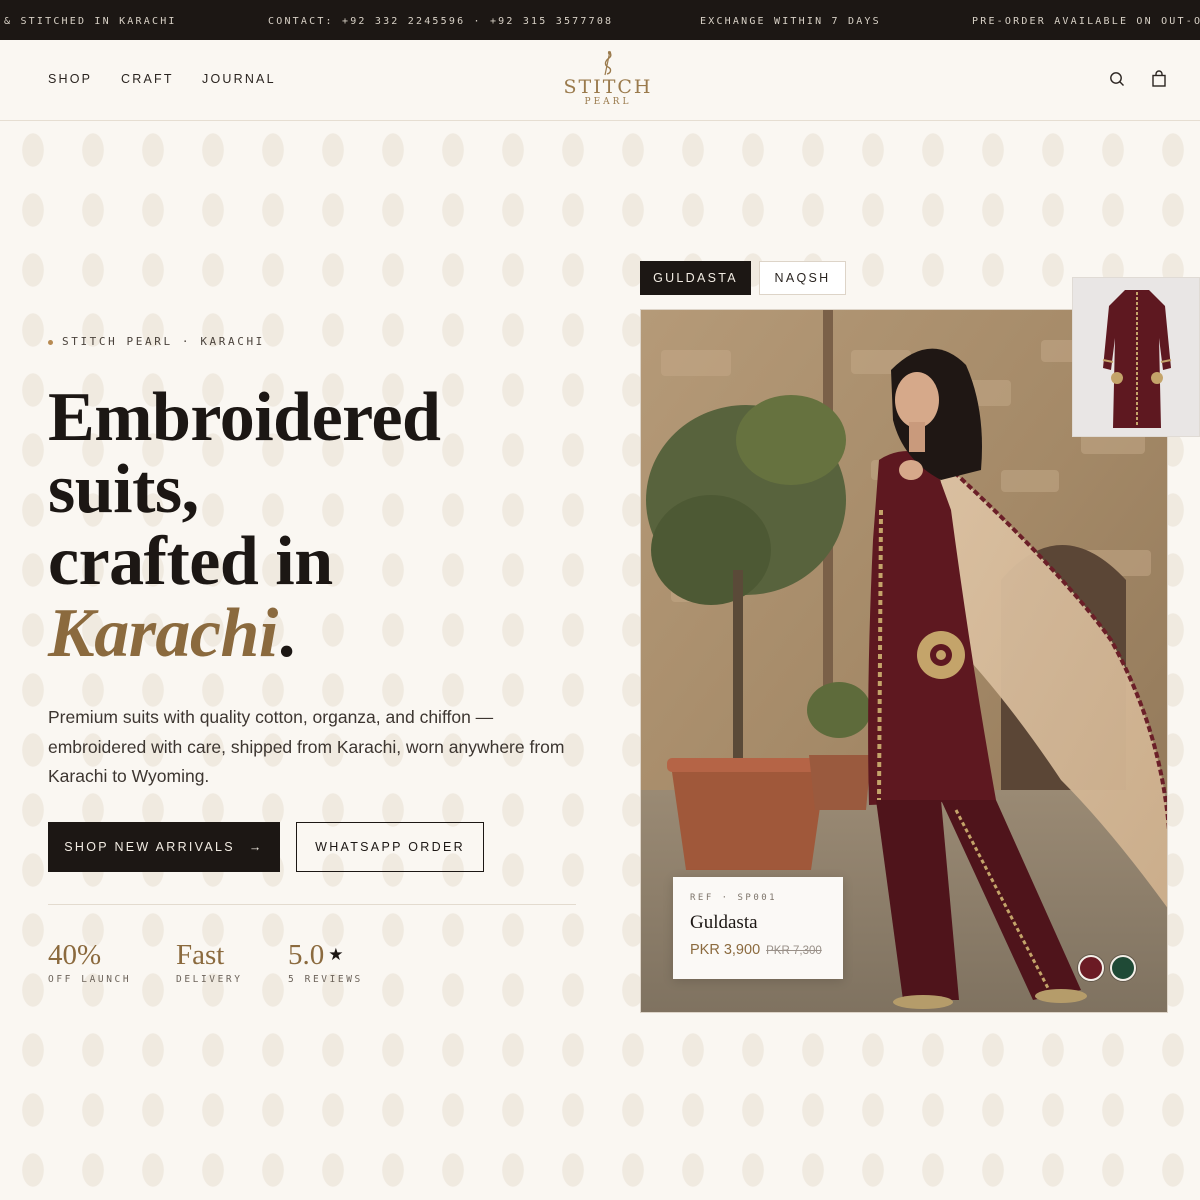  I want to click on logo-wordmark: STITCH, so click(608, 87).